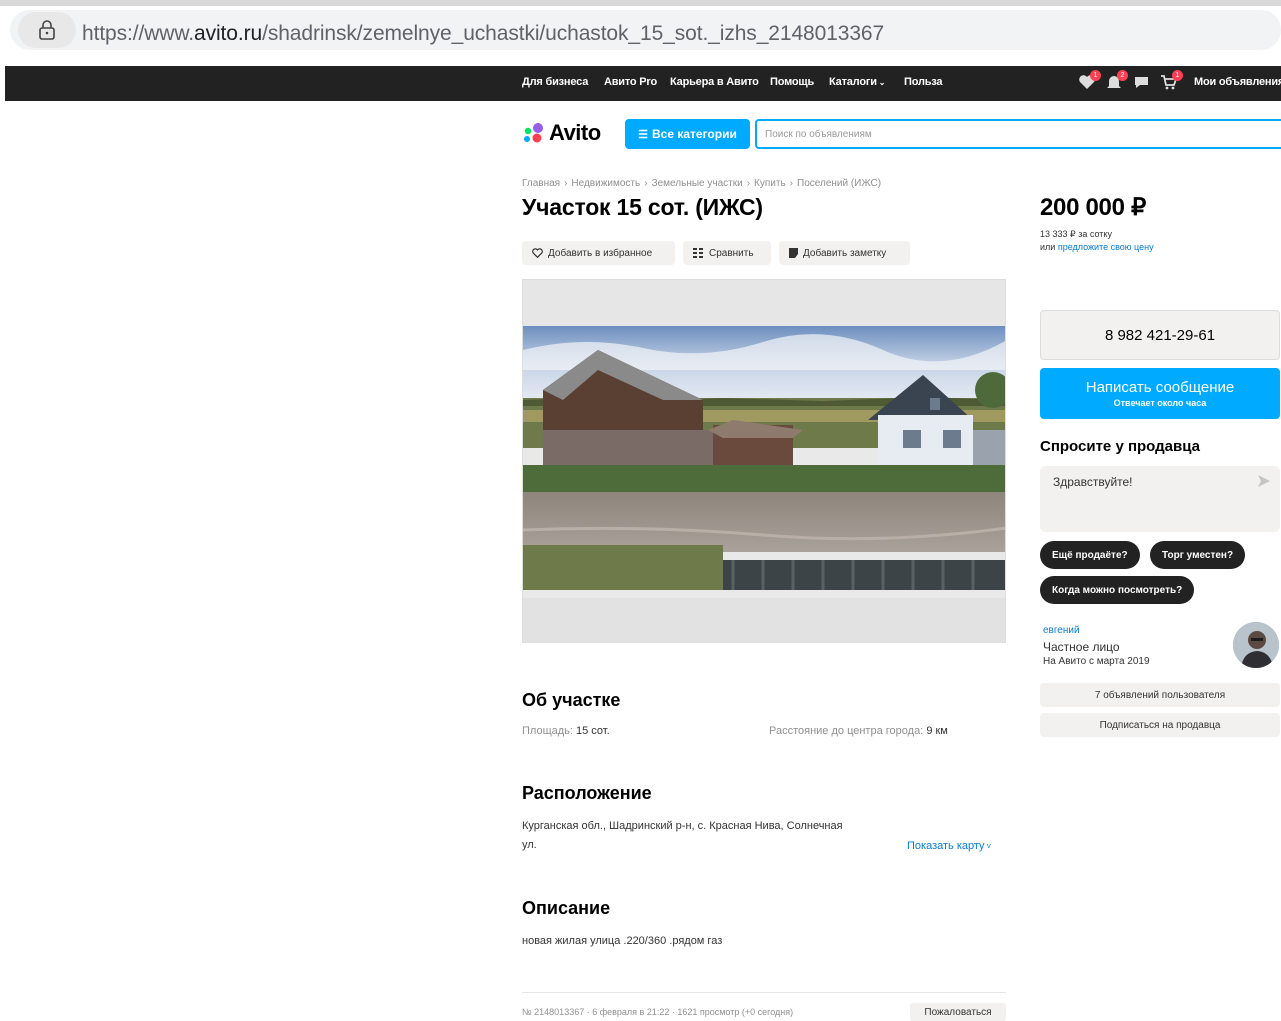 This screenshot has height=1021, width=1281. I want to click on chevron-down-icon: ˅, so click(989, 846).